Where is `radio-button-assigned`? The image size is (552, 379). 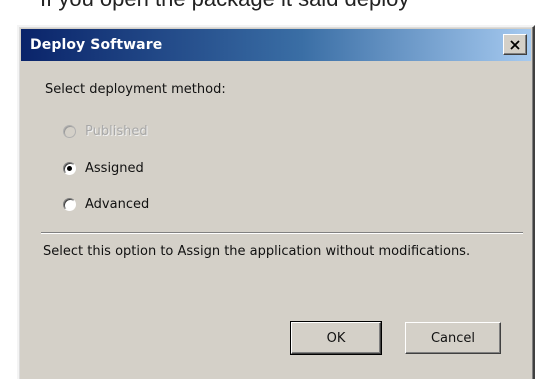 radio-button-assigned is located at coordinates (69, 168).